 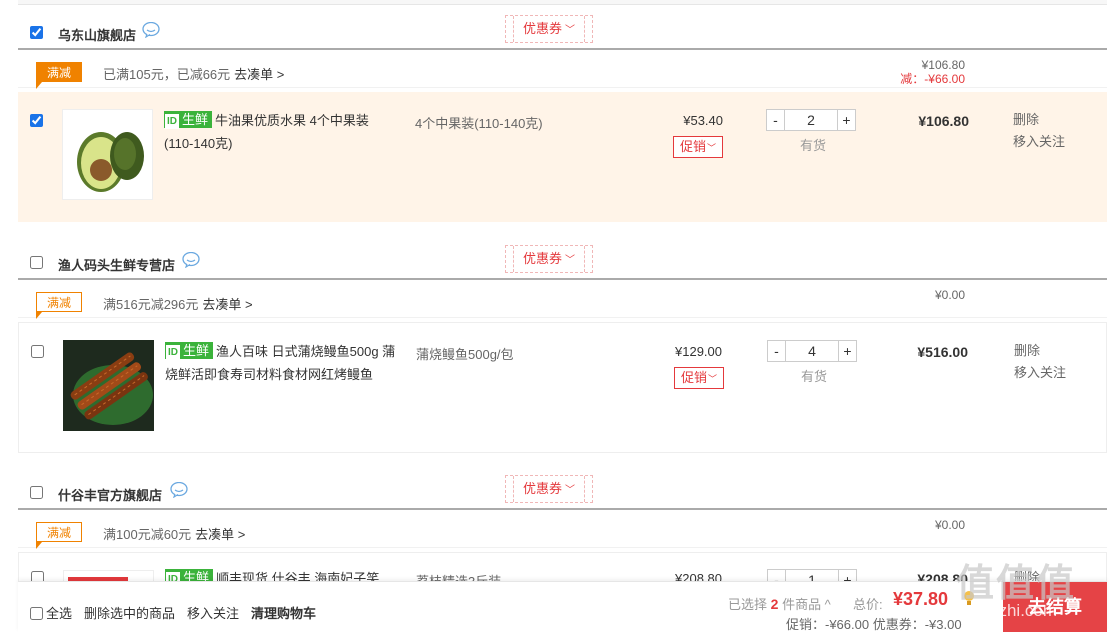 What do you see at coordinates (116, 264) in the screenshot?
I see `shop-name: 渔人码头生鲜专营店` at bounding box center [116, 264].